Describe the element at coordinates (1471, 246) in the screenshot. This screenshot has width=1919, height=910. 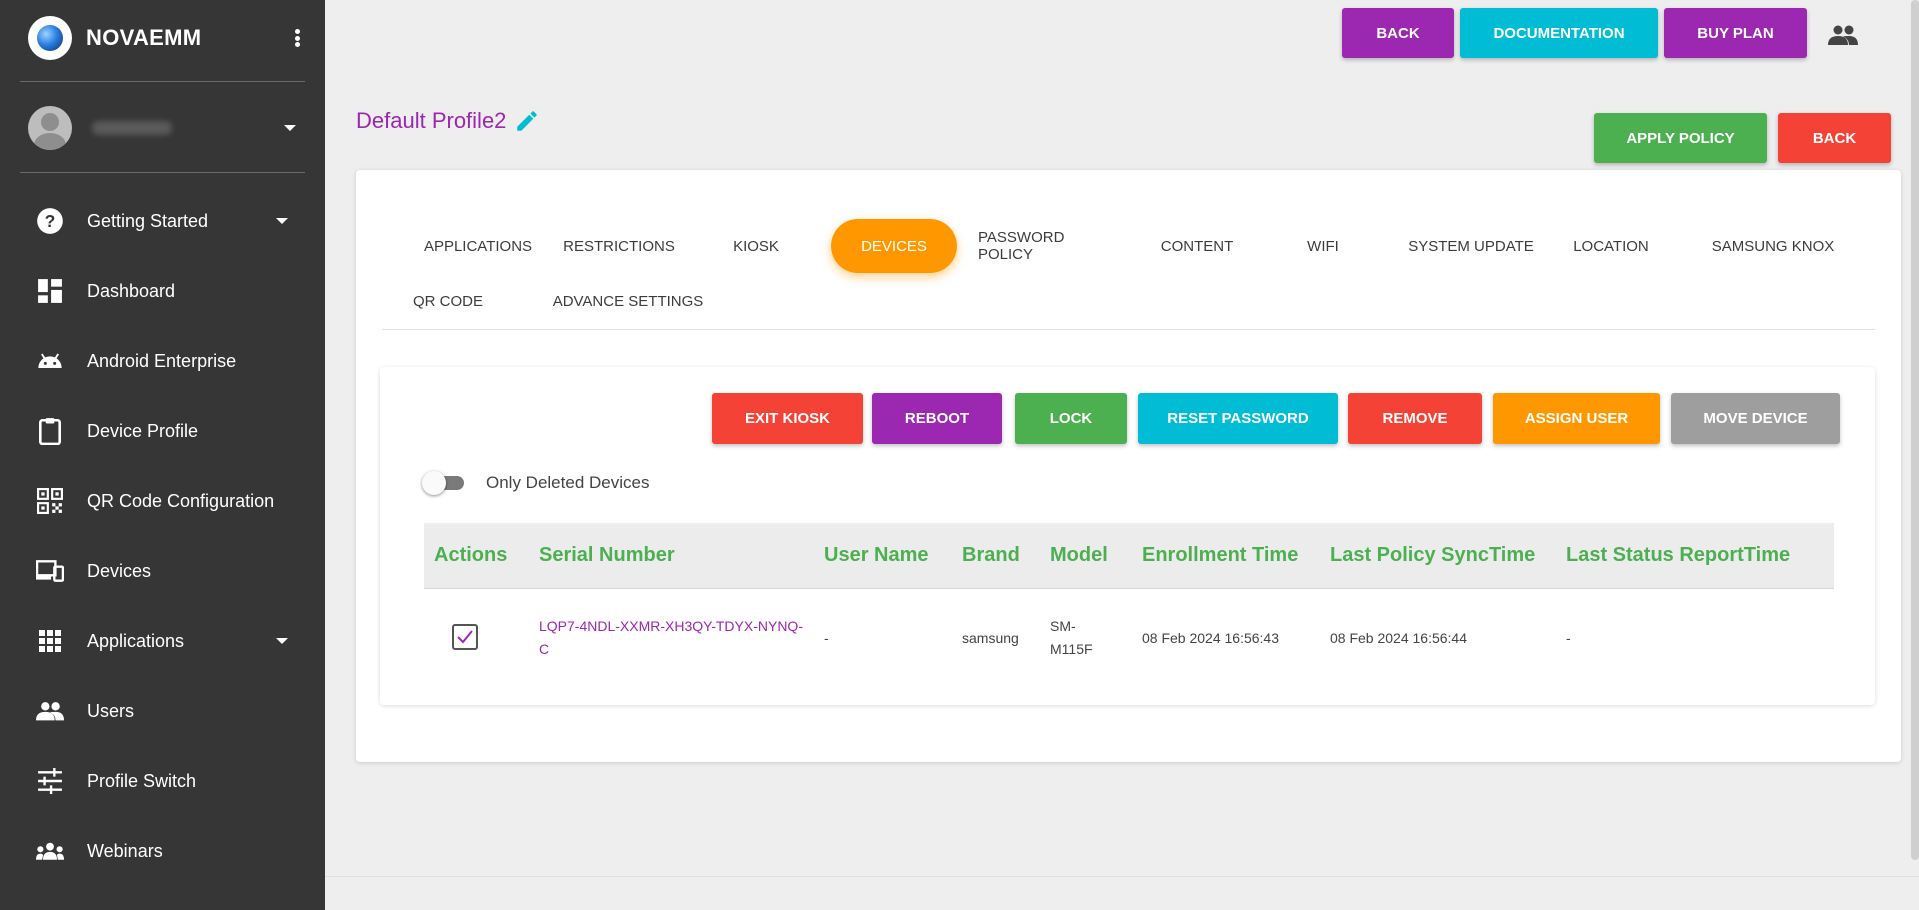
I see `tab-system-update: SYSTEM UPDATE` at that location.